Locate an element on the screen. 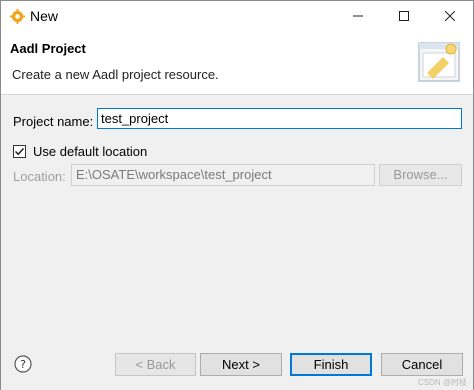 The height and width of the screenshot is (390, 474). project-name-label: Project name: is located at coordinates (53, 121).